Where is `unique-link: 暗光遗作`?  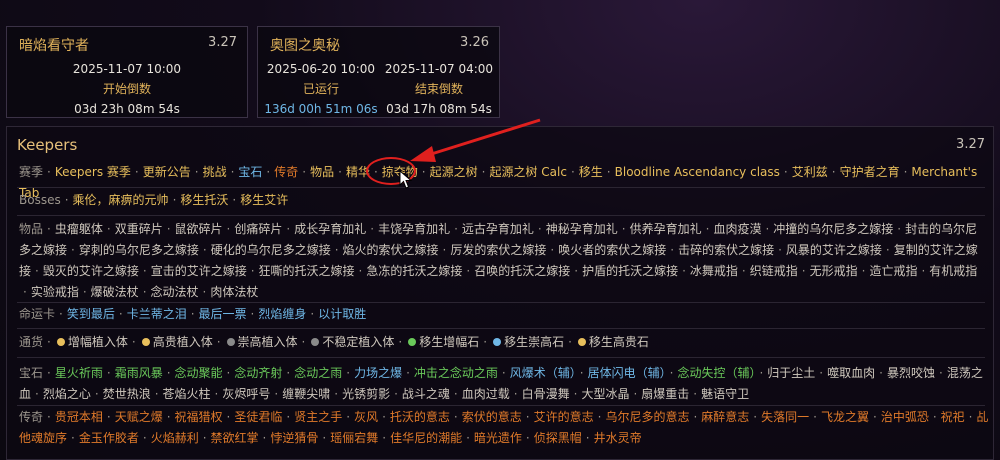 unique-link: 暗光遗作 is located at coordinates (498, 438).